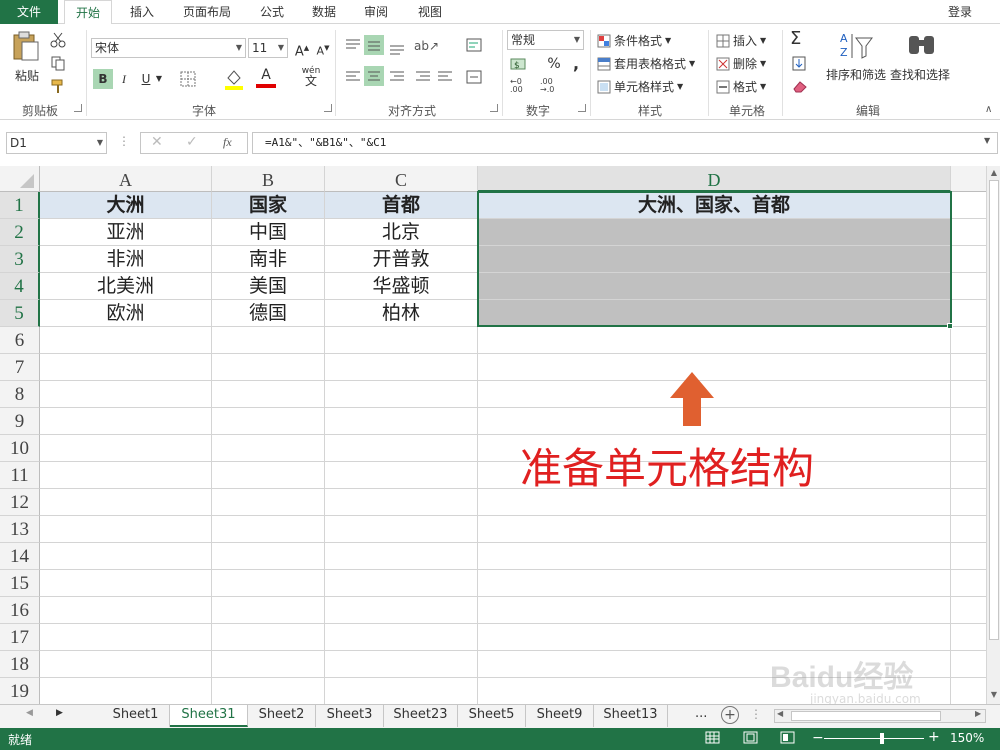 The width and height of the screenshot is (1000, 750). I want to click on format-as-table-button: 套用表格格式 ▼, so click(646, 63).